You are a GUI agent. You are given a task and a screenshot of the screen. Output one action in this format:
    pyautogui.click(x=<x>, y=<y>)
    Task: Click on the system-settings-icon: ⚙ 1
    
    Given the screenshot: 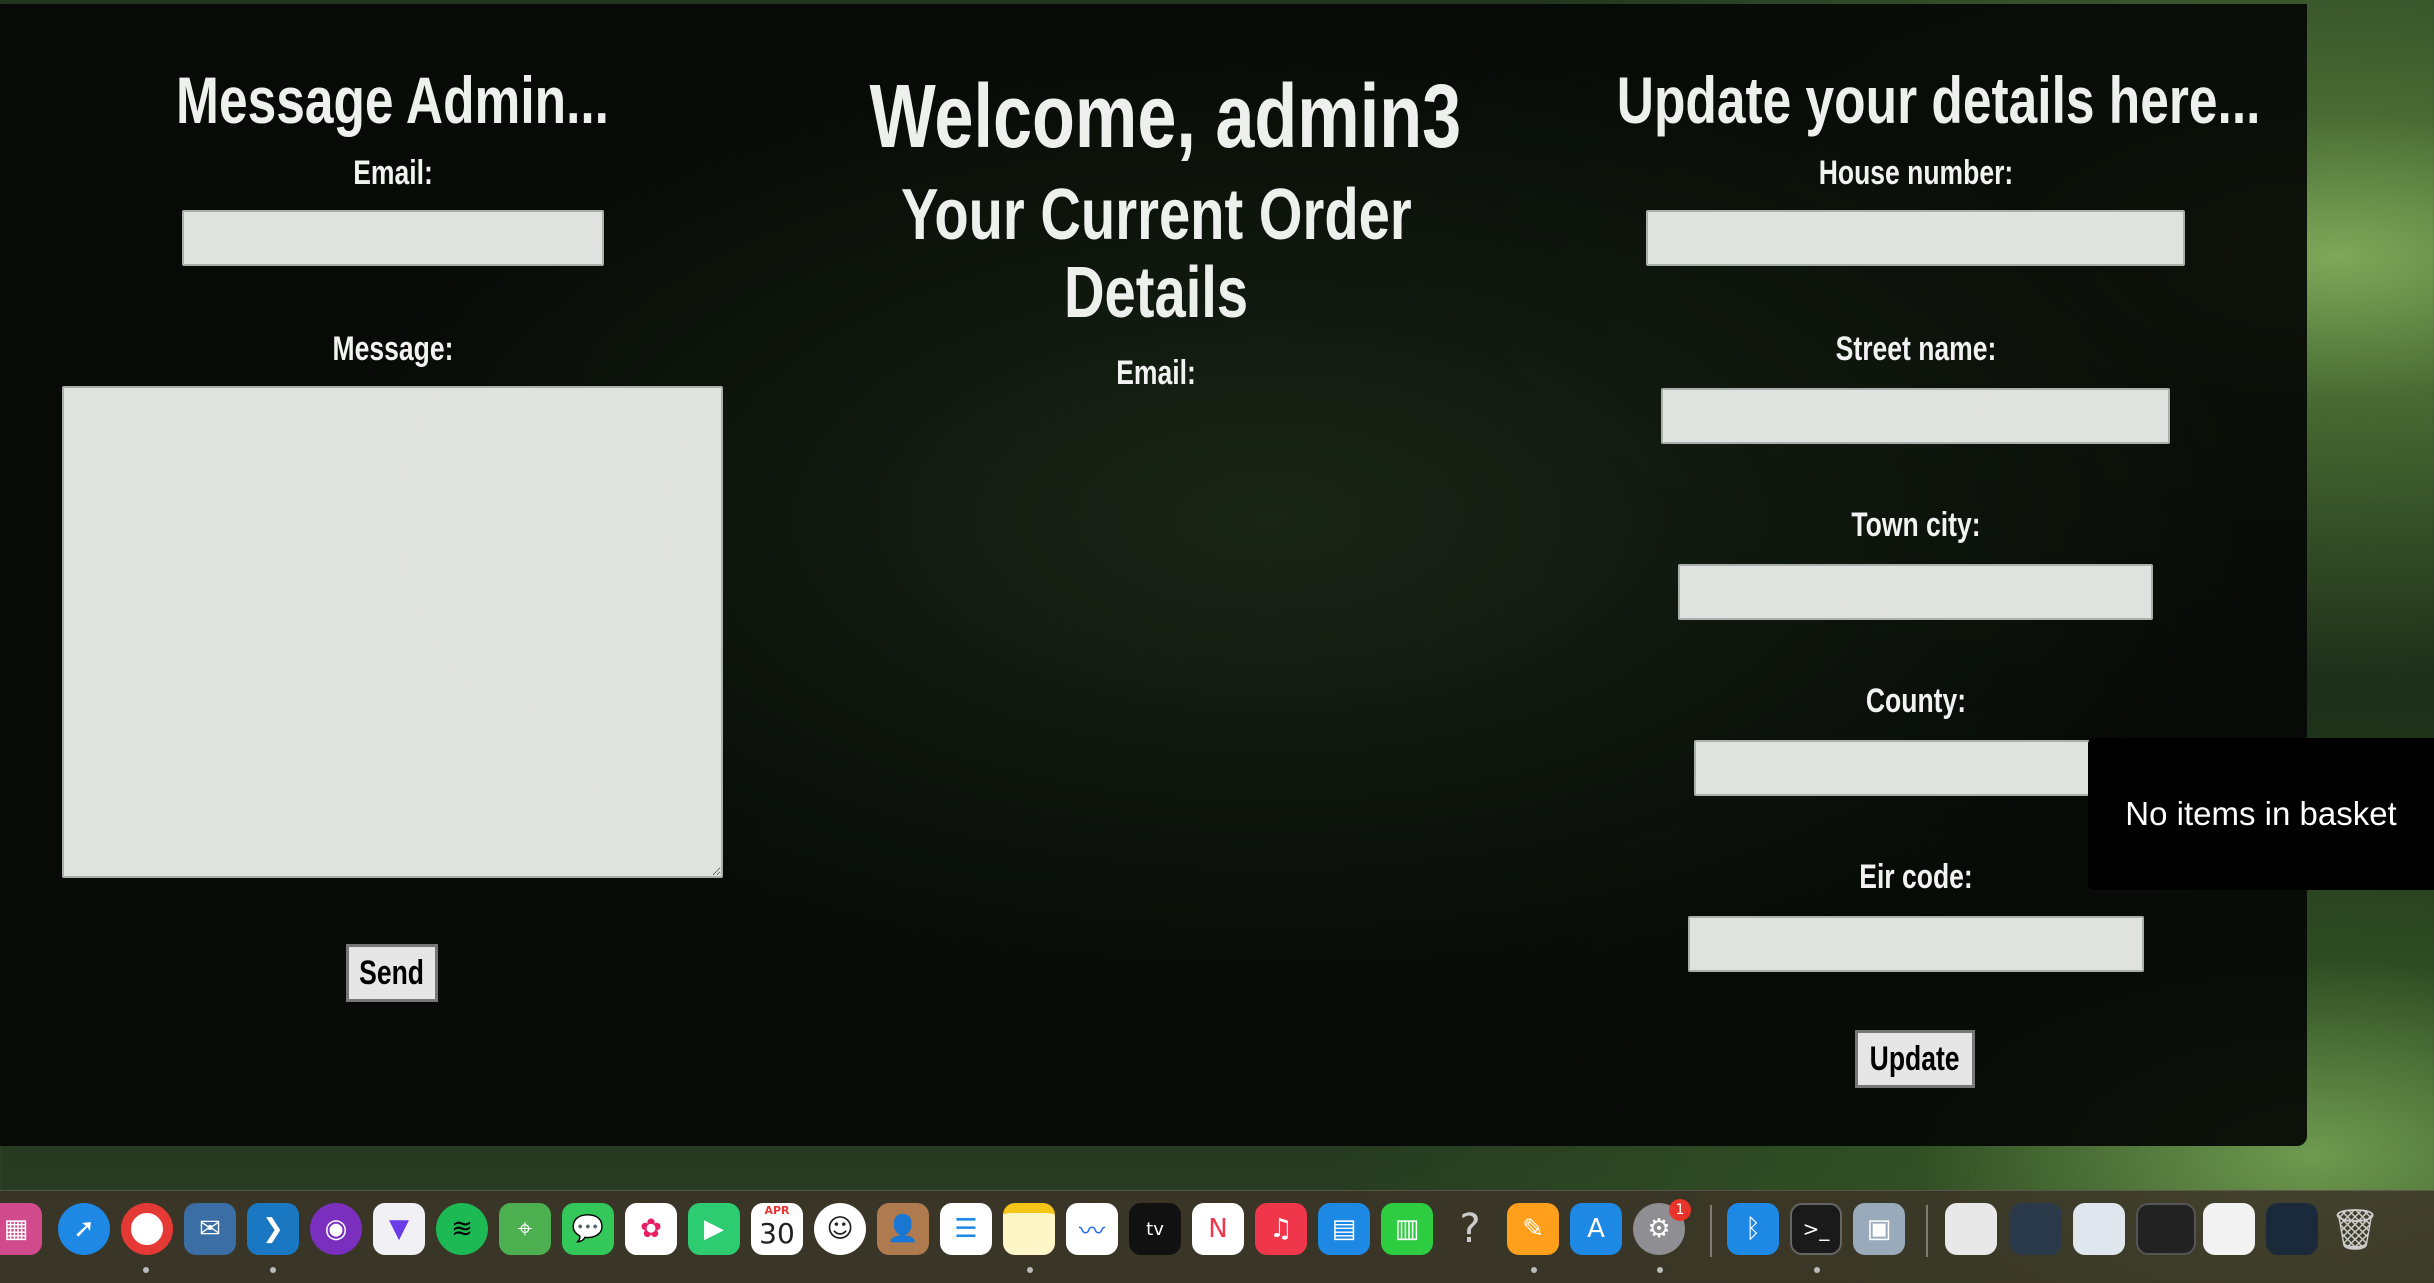 What is the action you would take?
    pyautogui.click(x=1662, y=1227)
    